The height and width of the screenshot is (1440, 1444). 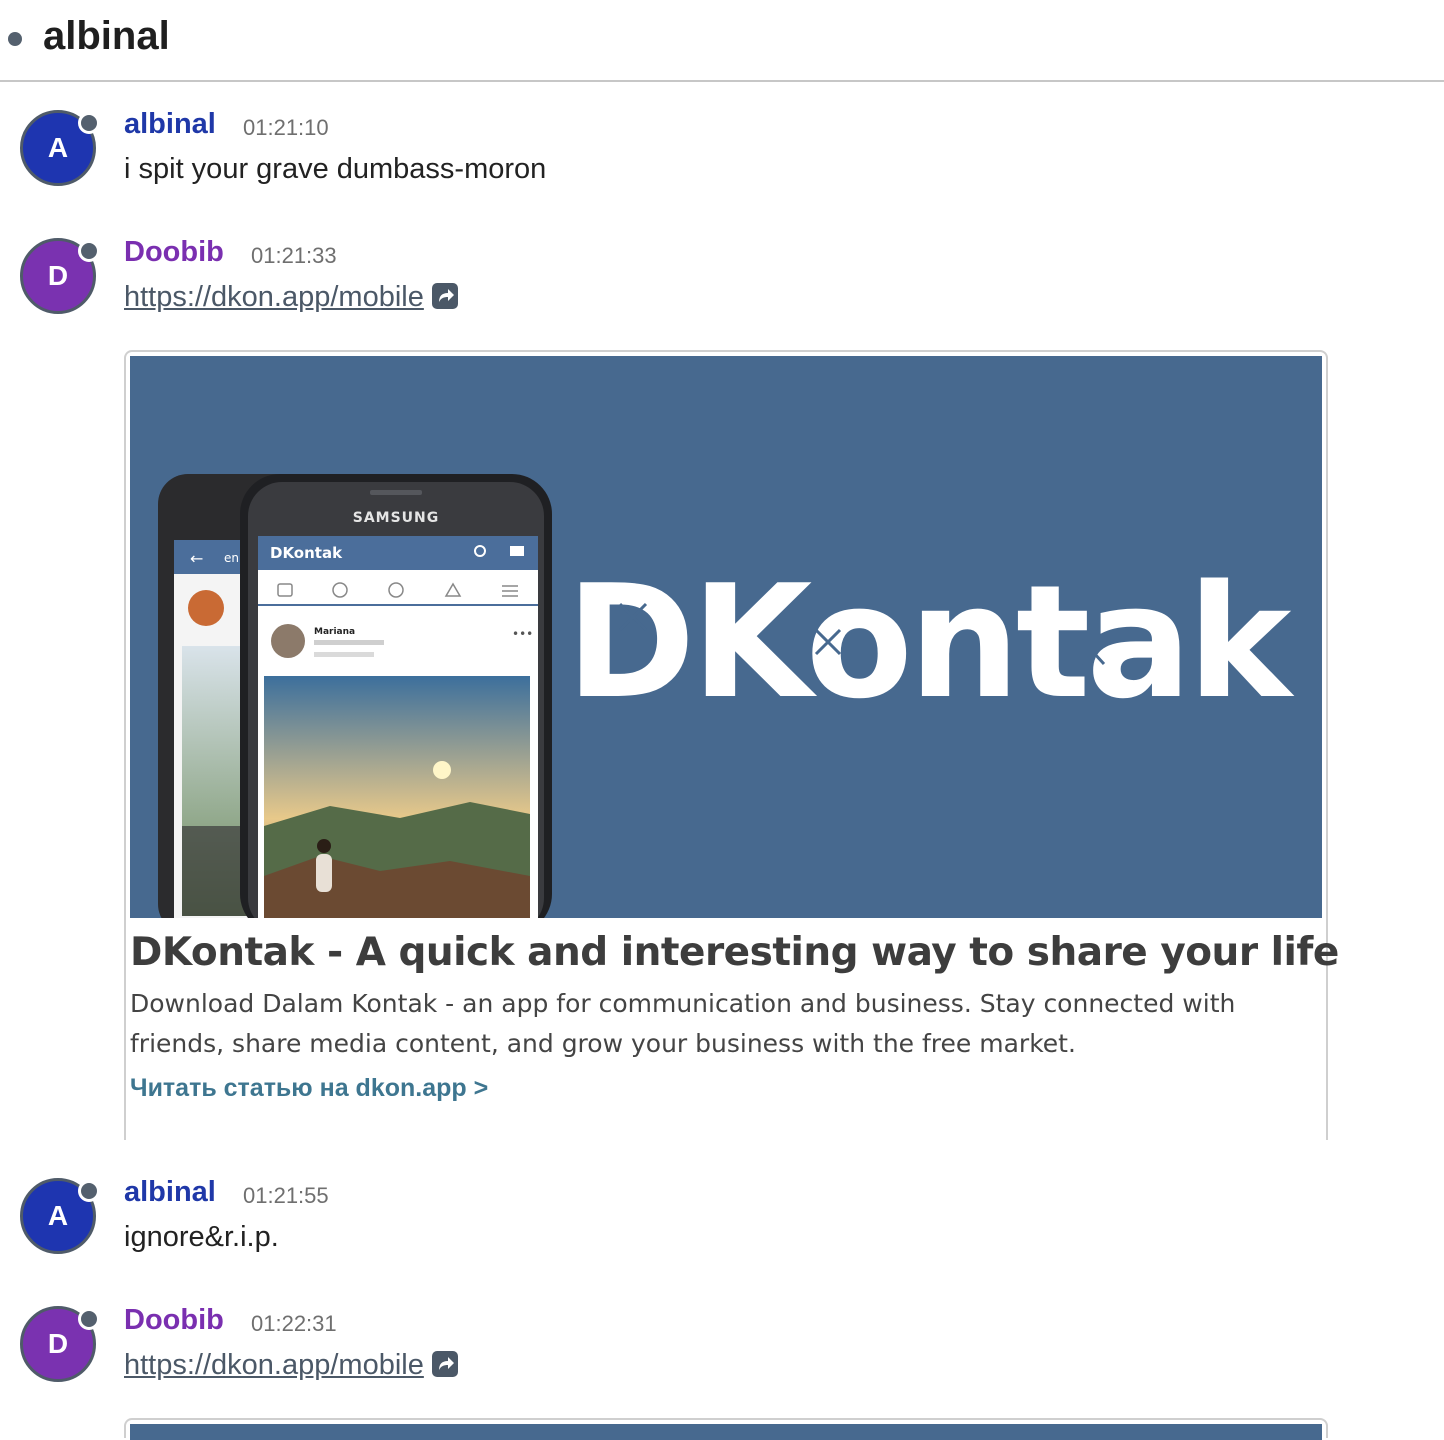 What do you see at coordinates (726, 1429) in the screenshot?
I see `link-preview-card` at bounding box center [726, 1429].